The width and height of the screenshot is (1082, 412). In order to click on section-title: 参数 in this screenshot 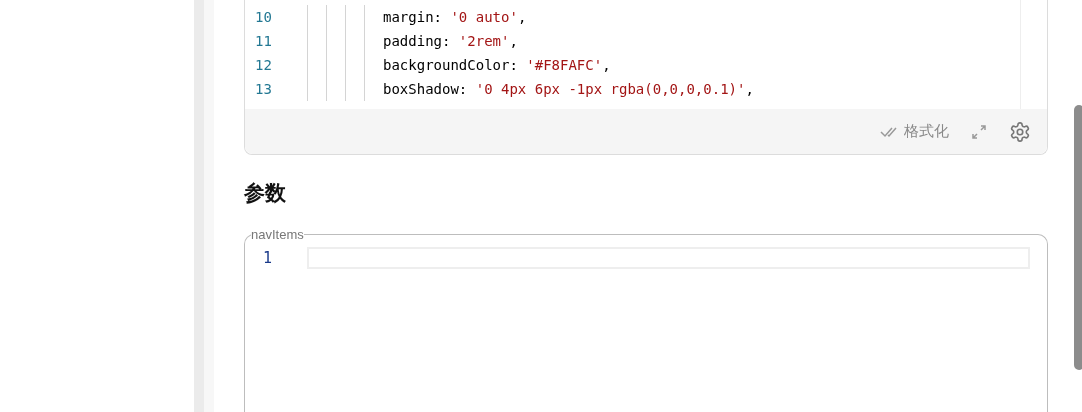, I will do `click(265, 193)`.